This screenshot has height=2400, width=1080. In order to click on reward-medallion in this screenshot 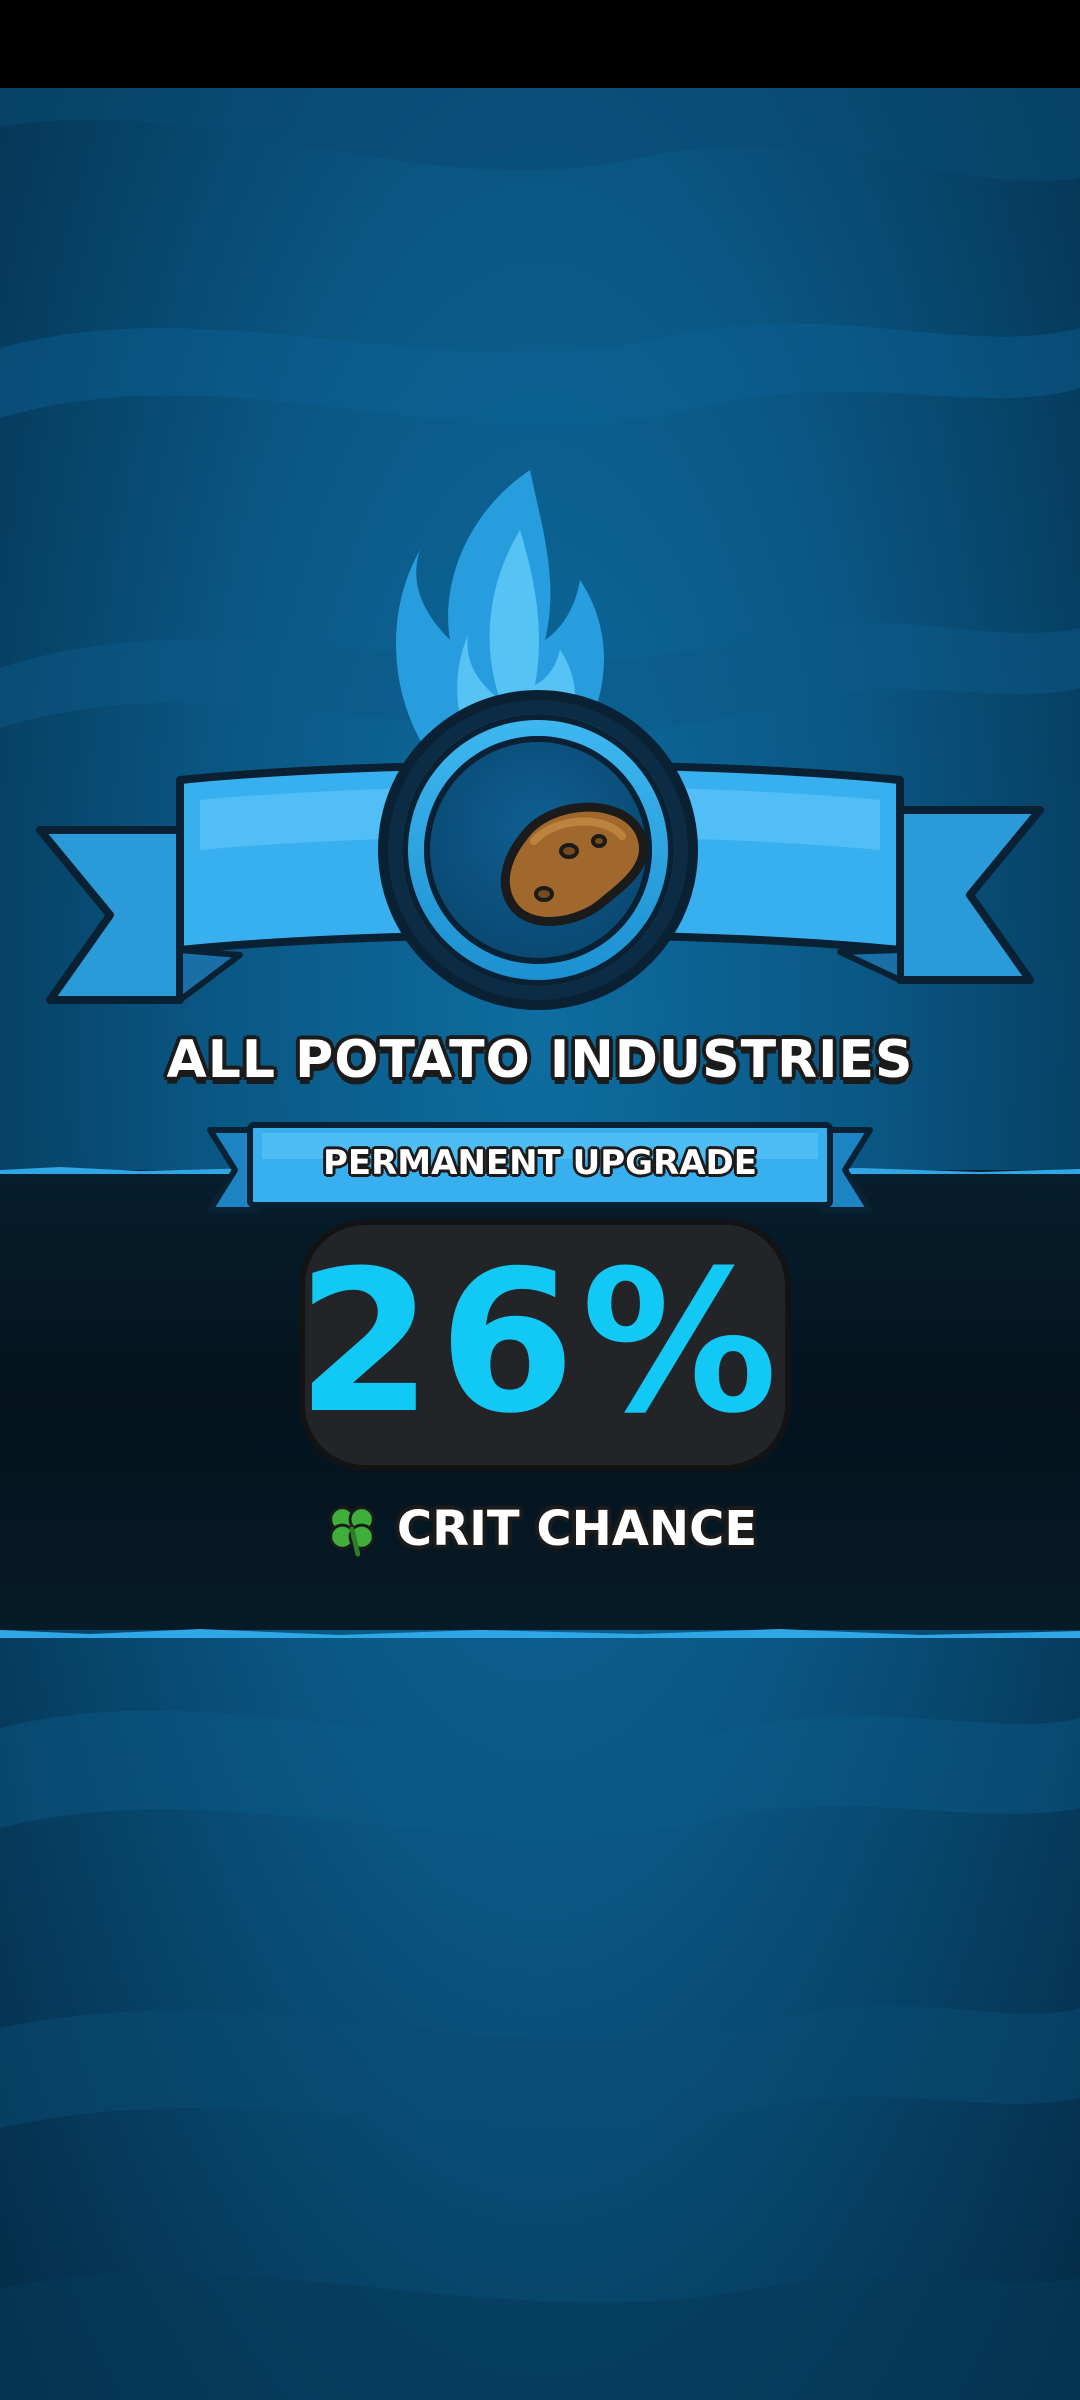, I will do `click(538, 850)`.